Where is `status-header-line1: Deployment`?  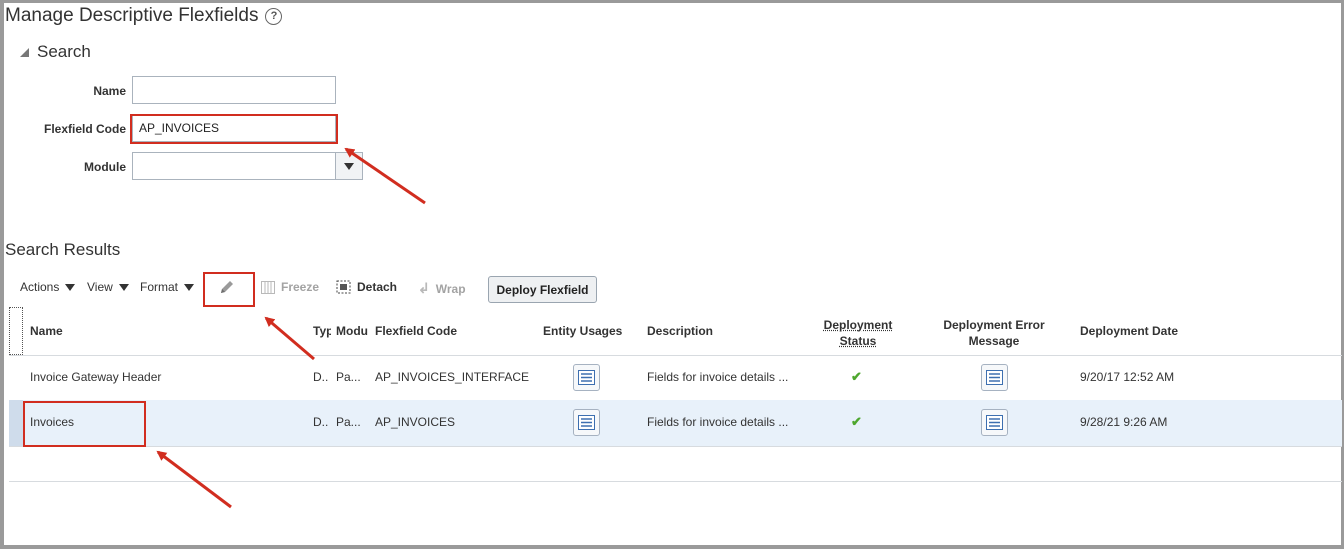
status-header-line1: Deployment is located at coordinates (858, 325).